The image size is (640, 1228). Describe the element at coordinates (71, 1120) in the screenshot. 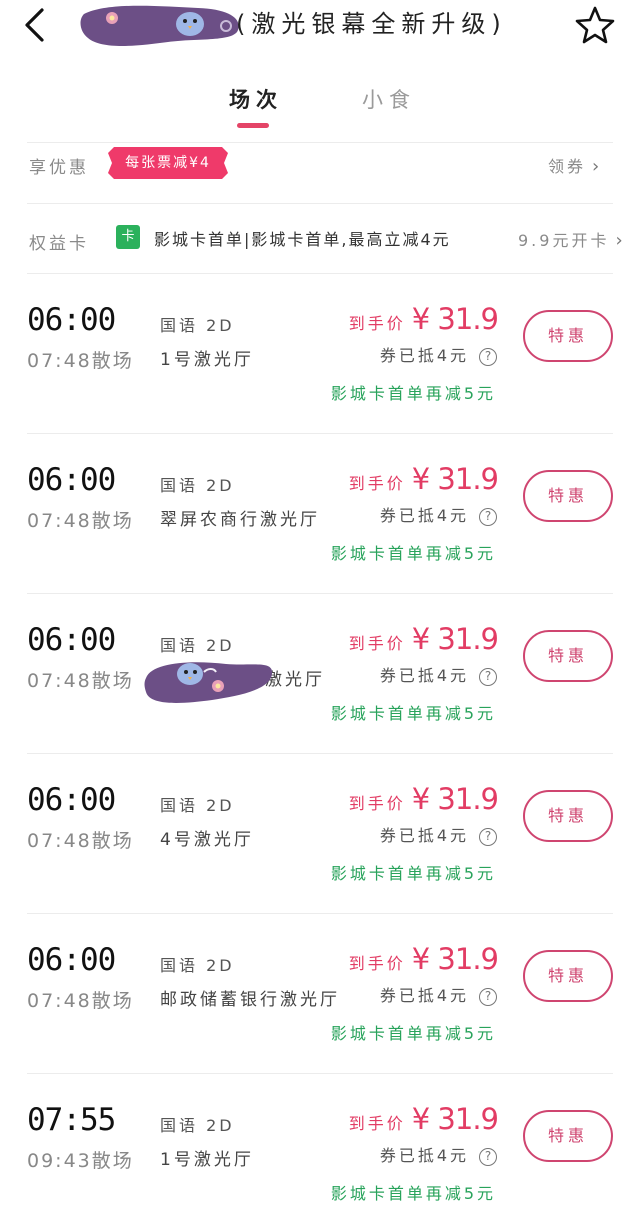

I see `start-time: 07:55` at that location.